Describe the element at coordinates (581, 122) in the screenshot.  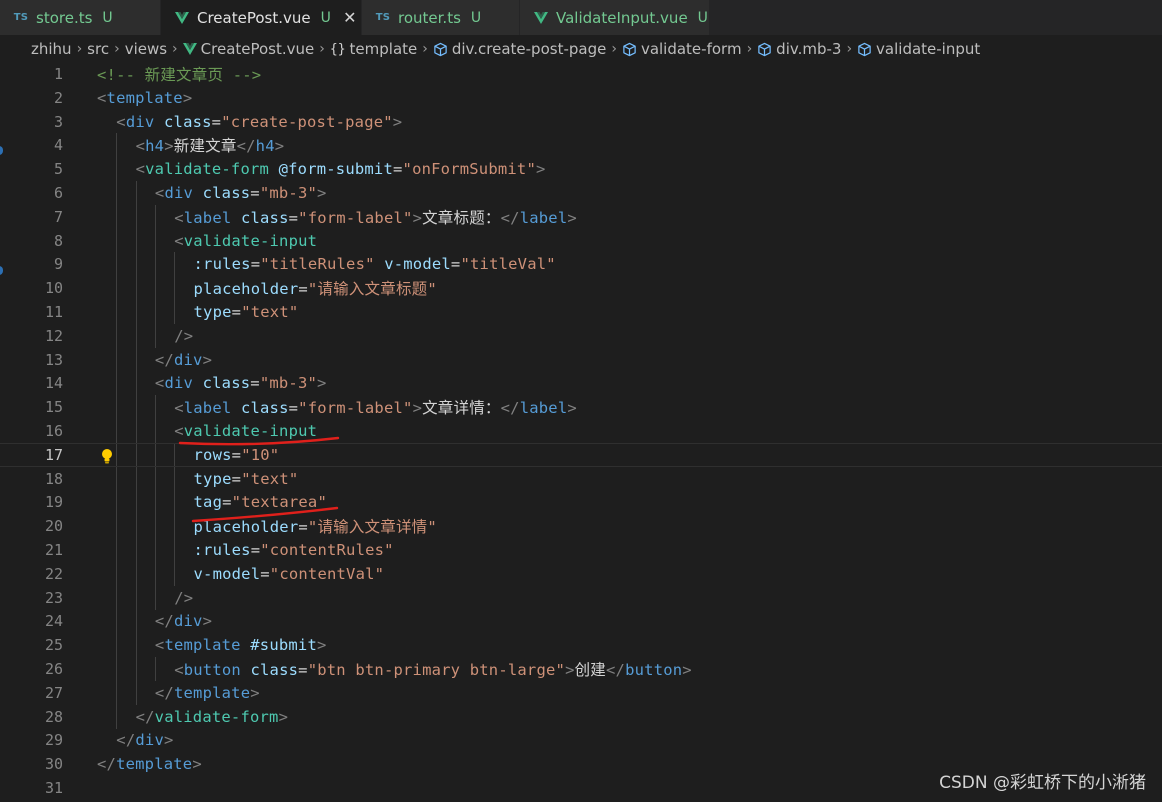
I see `code-line: 3 <div class="create-post-page">` at that location.